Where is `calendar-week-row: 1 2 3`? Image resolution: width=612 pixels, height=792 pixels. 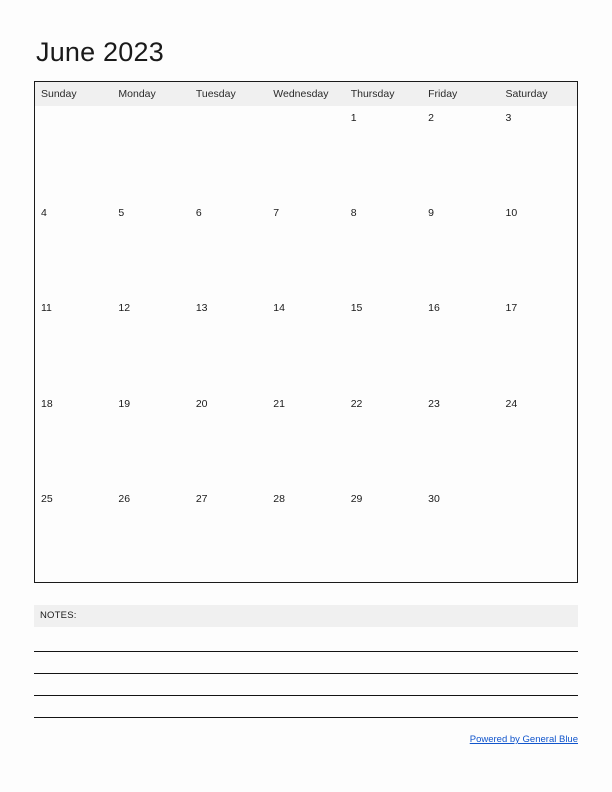
calendar-week-row: 1 2 3 is located at coordinates (306, 153).